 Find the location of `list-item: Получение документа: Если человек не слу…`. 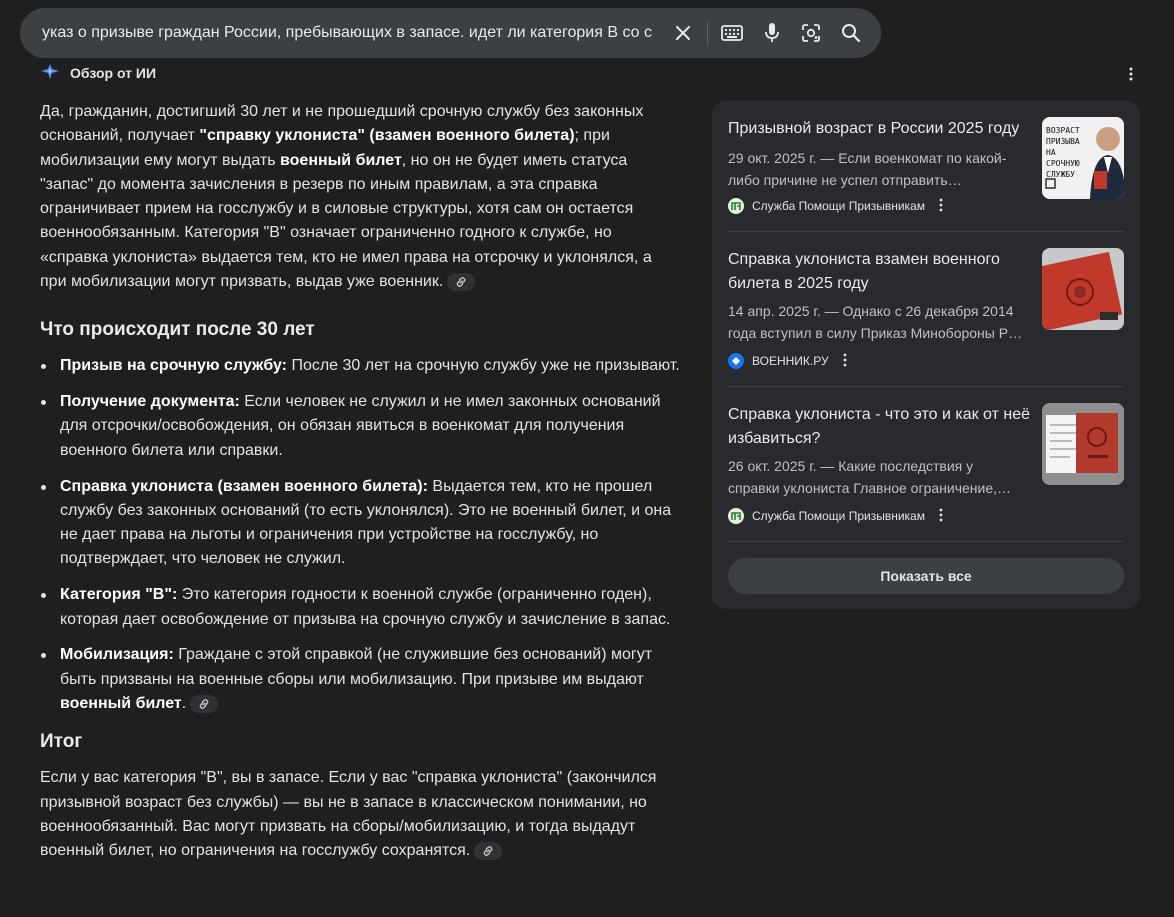

list-item: Получение документа: Если человек не слу… is located at coordinates (360, 426).